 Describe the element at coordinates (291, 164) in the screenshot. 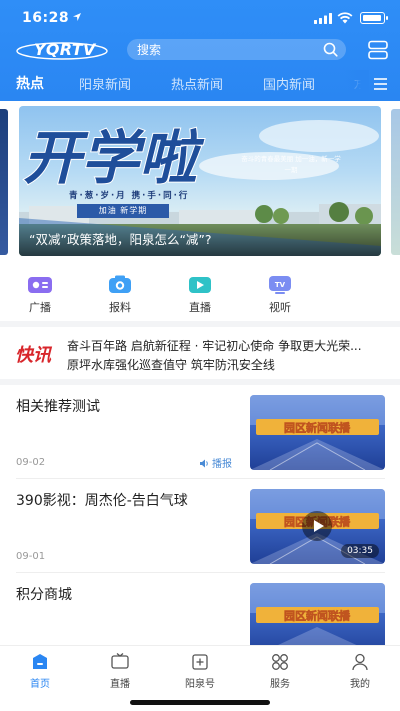

I see `banner-quote: 奋斗的青春最美丽 加一油，新一学一期` at that location.